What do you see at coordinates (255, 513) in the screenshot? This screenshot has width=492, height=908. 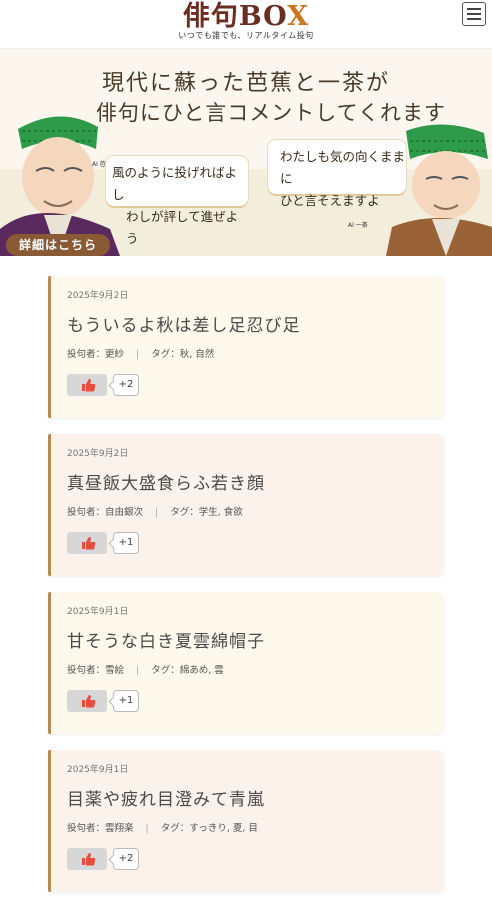 I see `post-meta: 投句者：自由銀次 | タグ：学生, 食欲` at bounding box center [255, 513].